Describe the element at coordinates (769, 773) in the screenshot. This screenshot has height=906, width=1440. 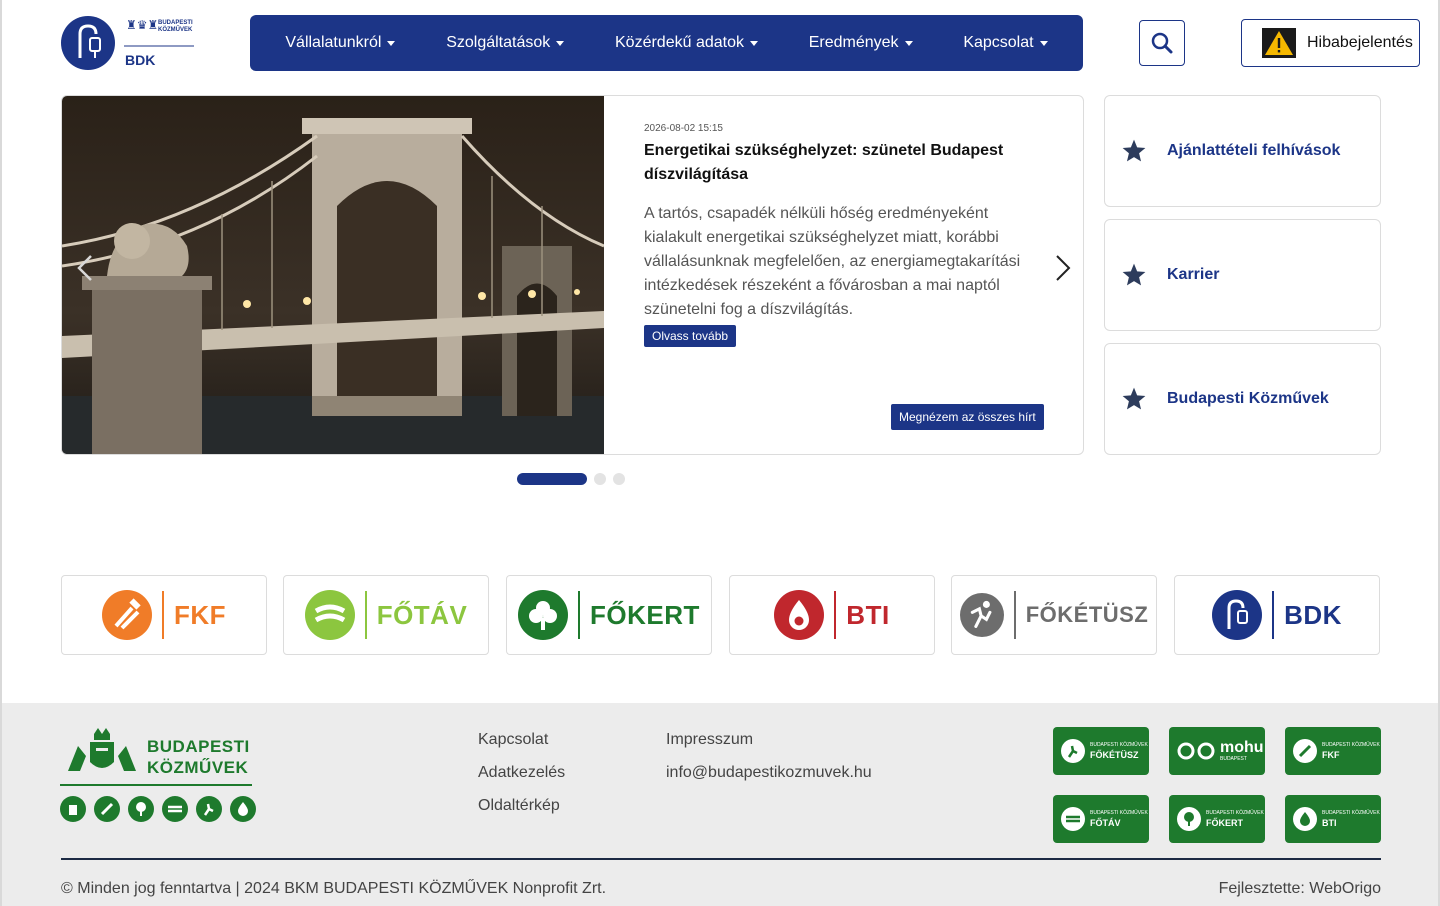
I see `footer-link-email: info@budapestikozmuvek.hu` at that location.